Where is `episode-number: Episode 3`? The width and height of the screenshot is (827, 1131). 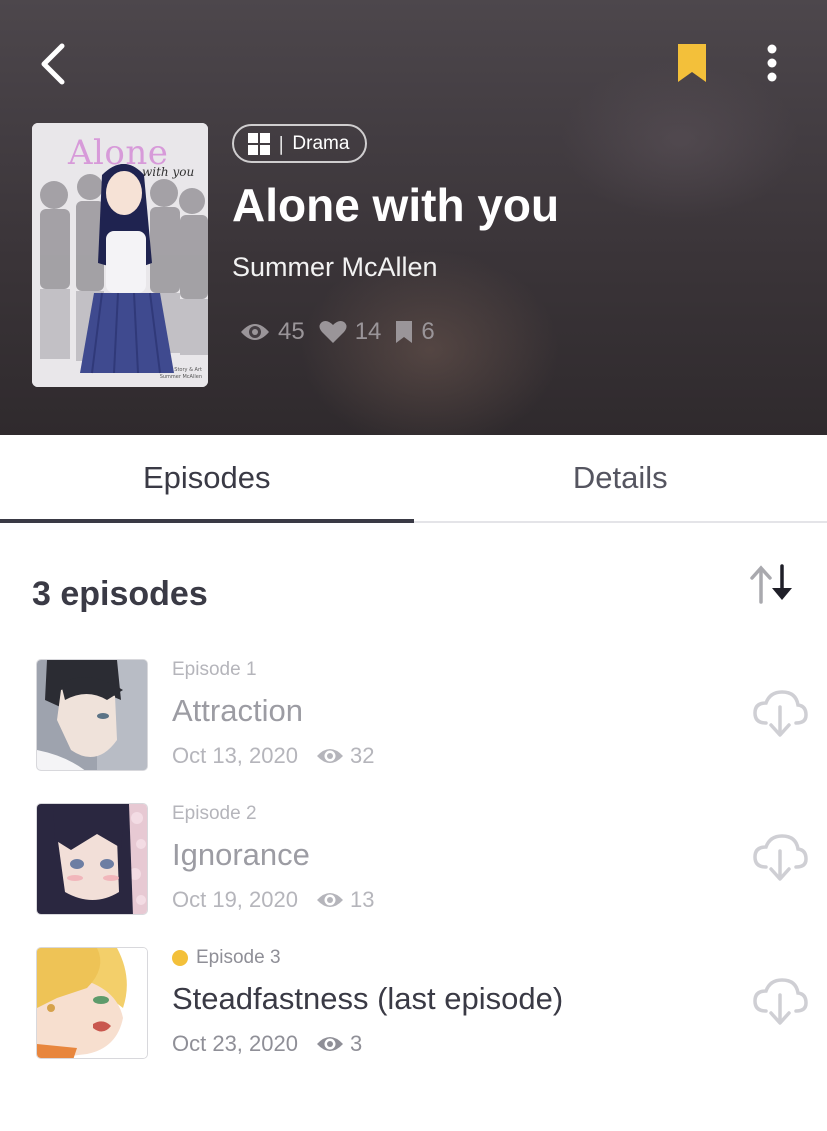
episode-number: Episode 3 is located at coordinates (226, 958).